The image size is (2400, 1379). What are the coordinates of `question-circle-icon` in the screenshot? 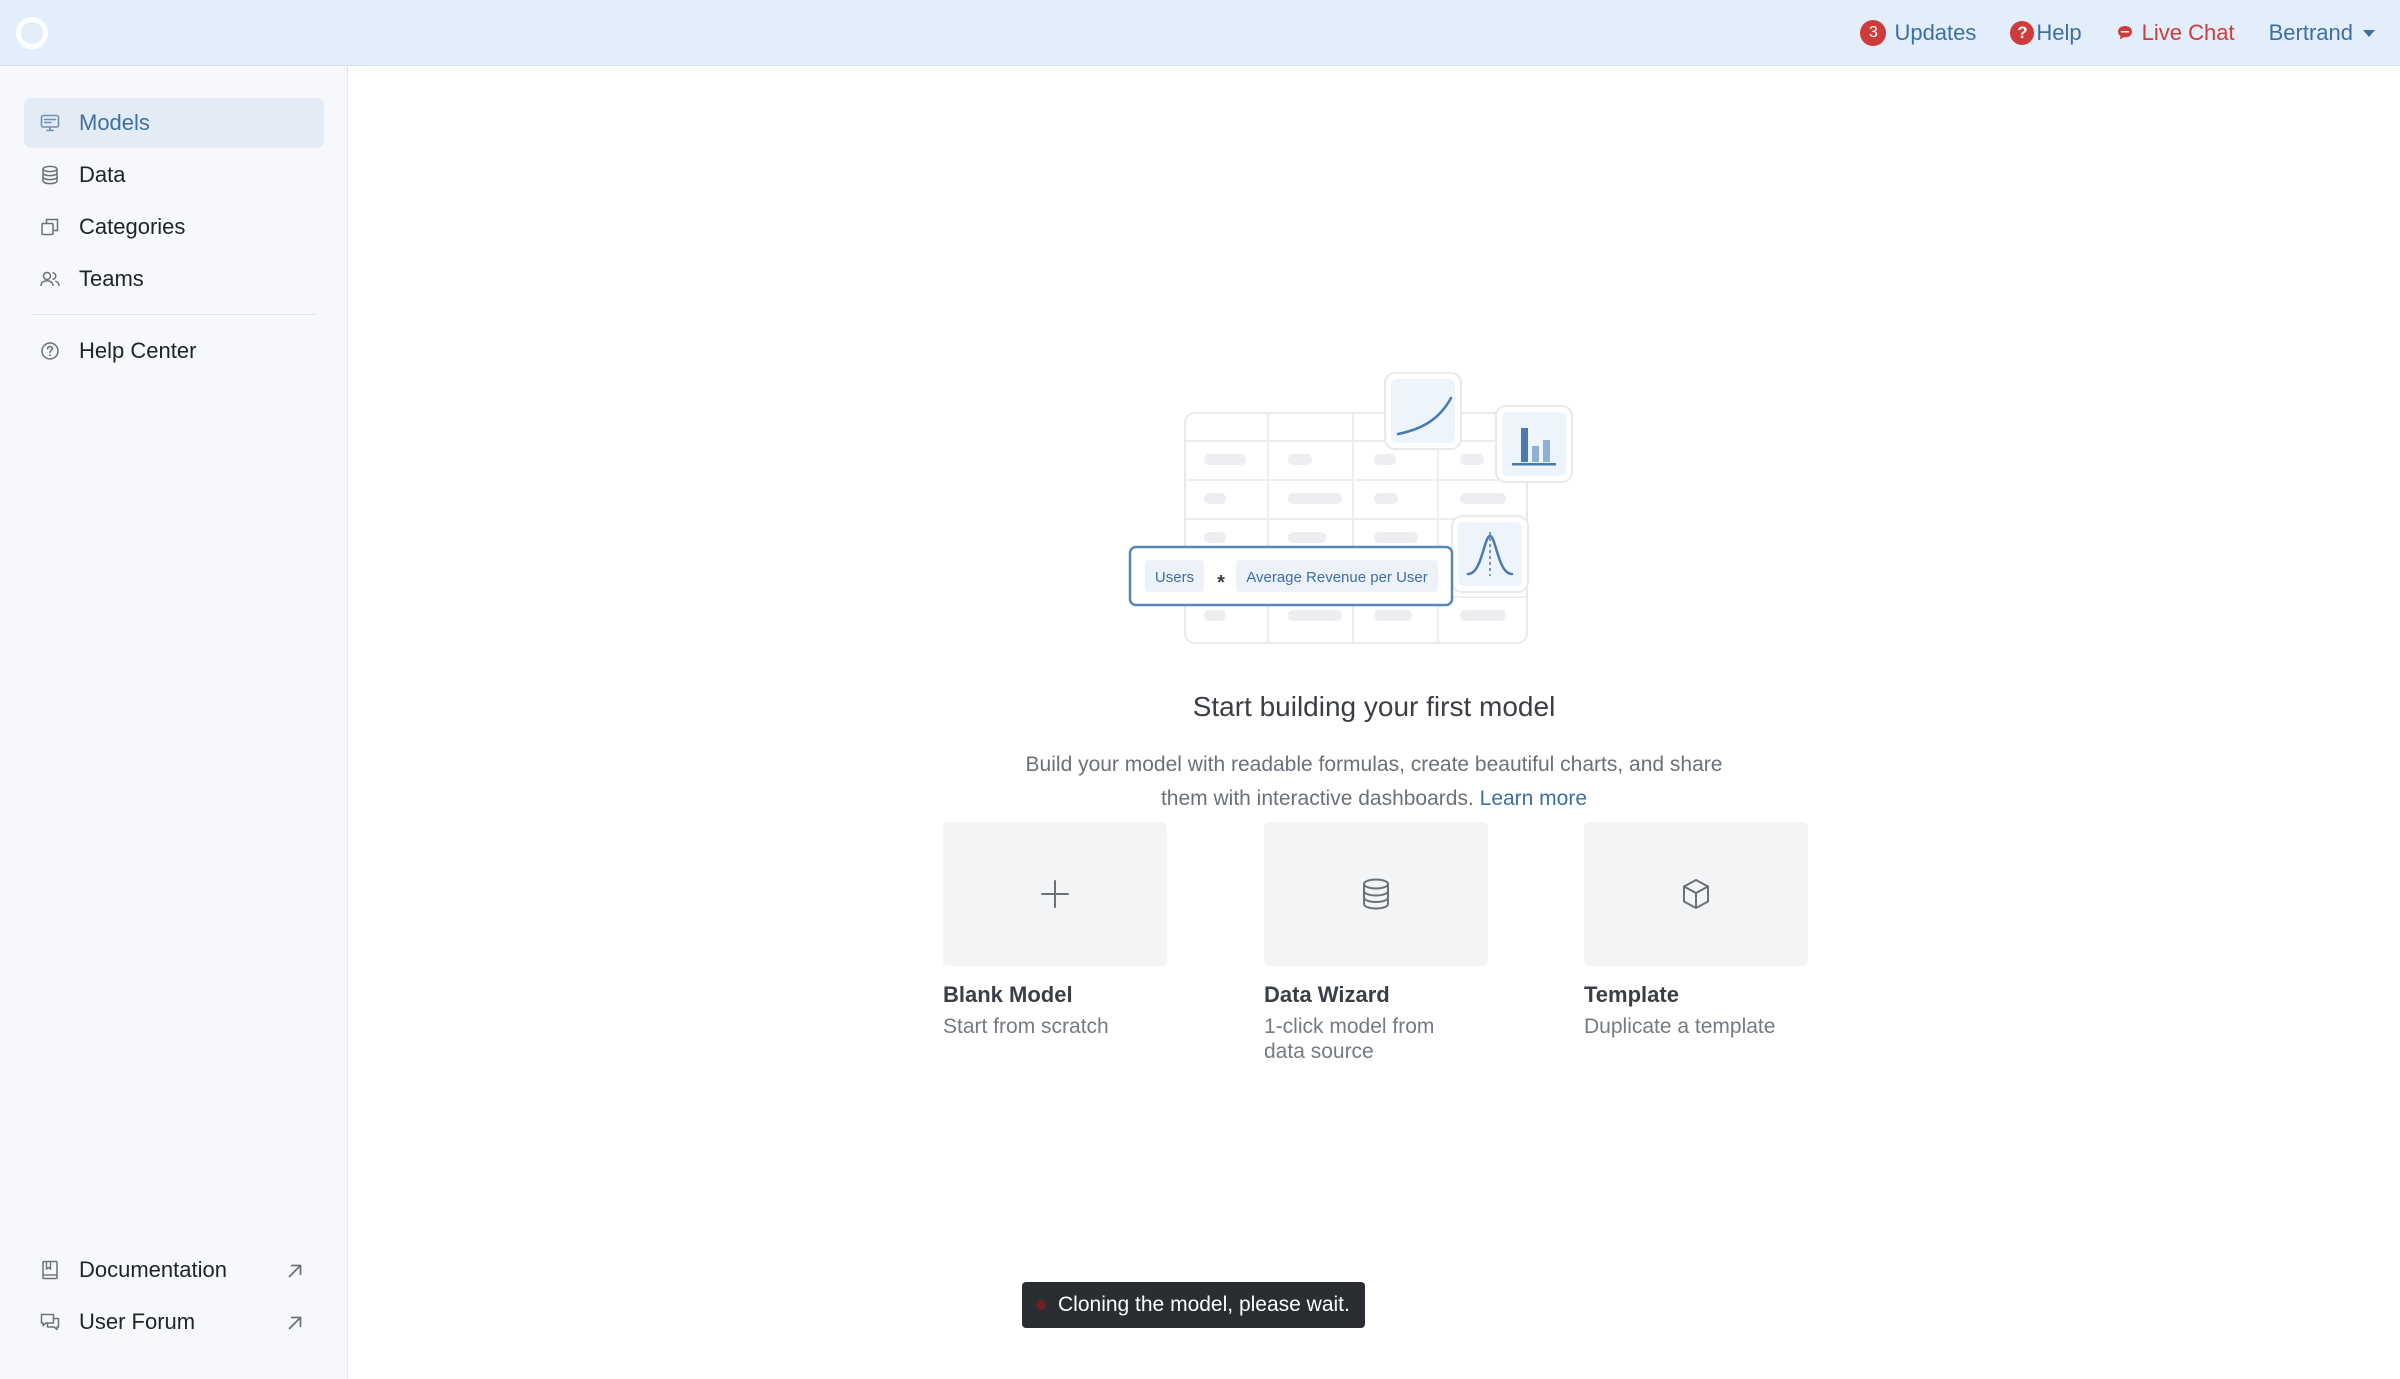 It's located at (50, 351).